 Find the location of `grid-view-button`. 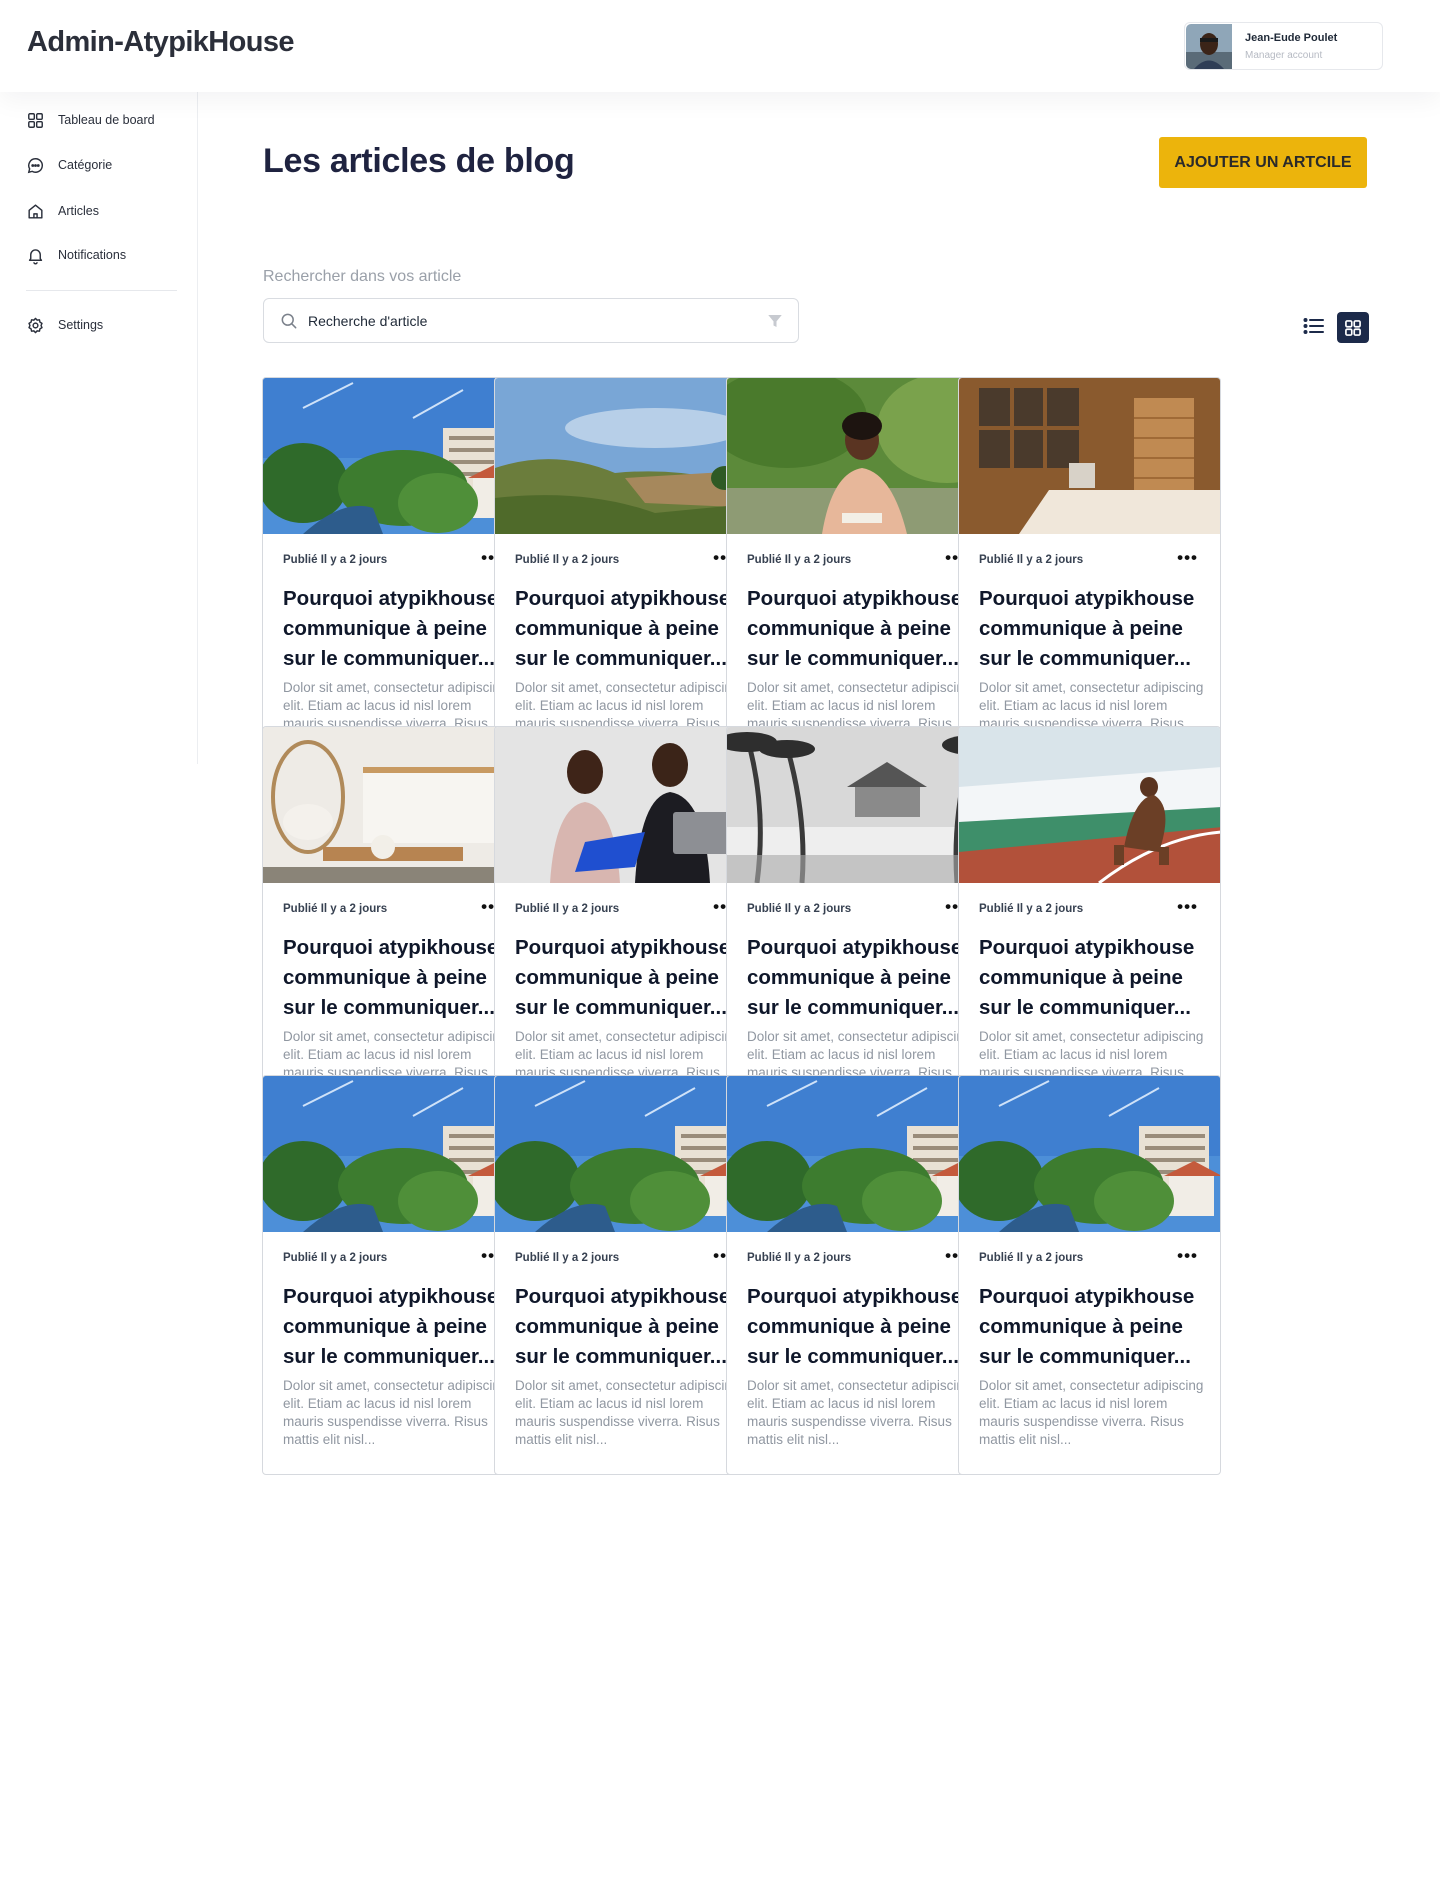

grid-view-button is located at coordinates (1353, 327).